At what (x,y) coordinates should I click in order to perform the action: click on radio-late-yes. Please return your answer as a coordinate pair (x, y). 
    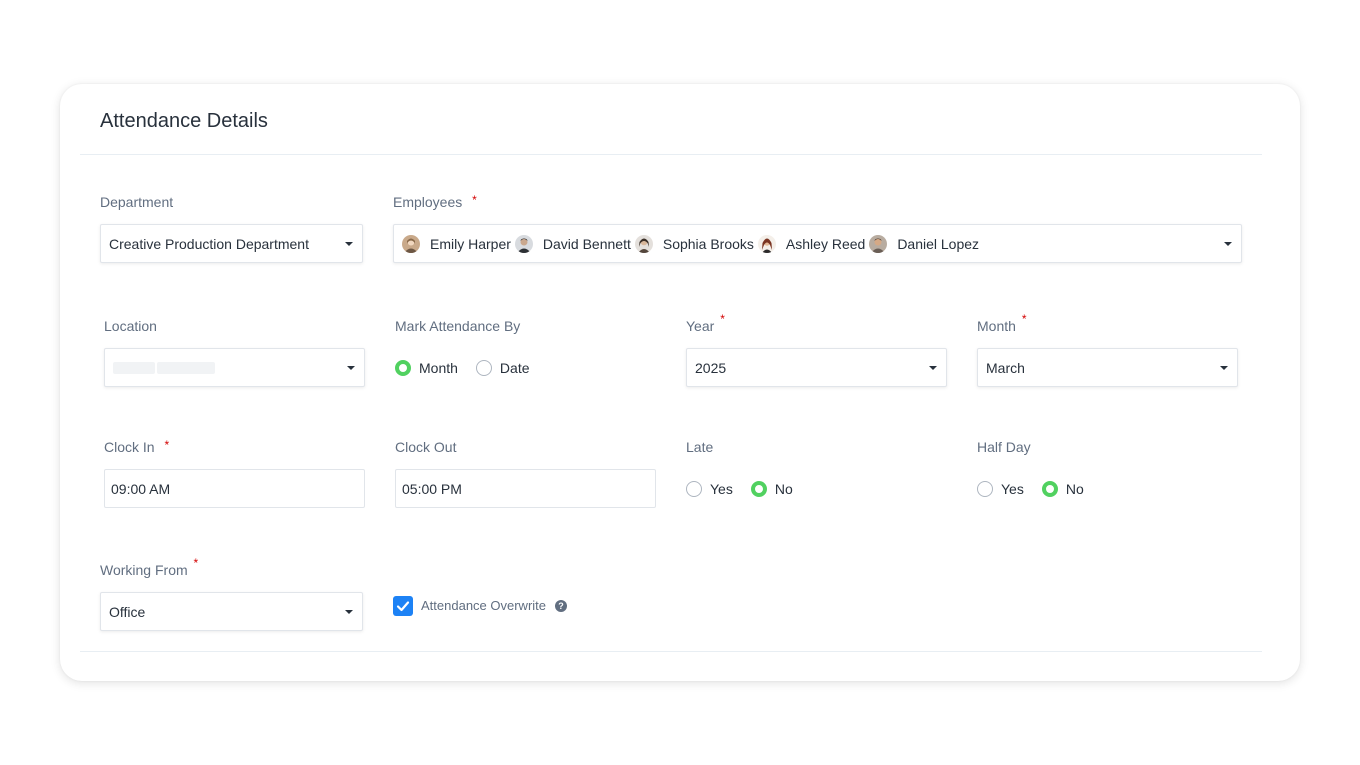
    Looking at the image, I should click on (694, 489).